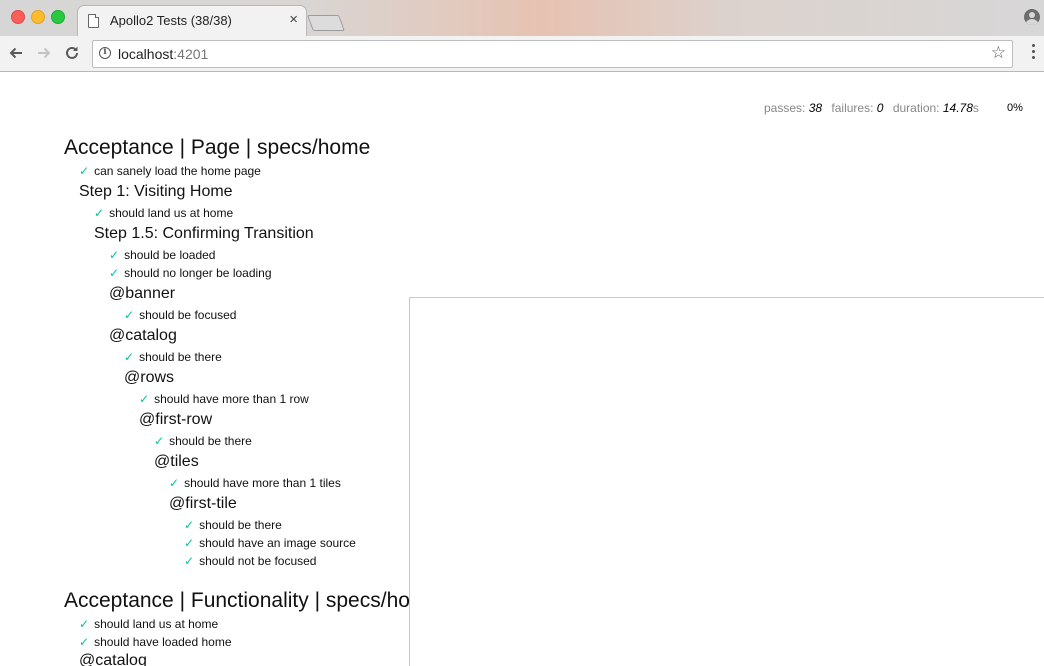 The image size is (1044, 666). What do you see at coordinates (18, 17) in the screenshot?
I see `close-window-button` at bounding box center [18, 17].